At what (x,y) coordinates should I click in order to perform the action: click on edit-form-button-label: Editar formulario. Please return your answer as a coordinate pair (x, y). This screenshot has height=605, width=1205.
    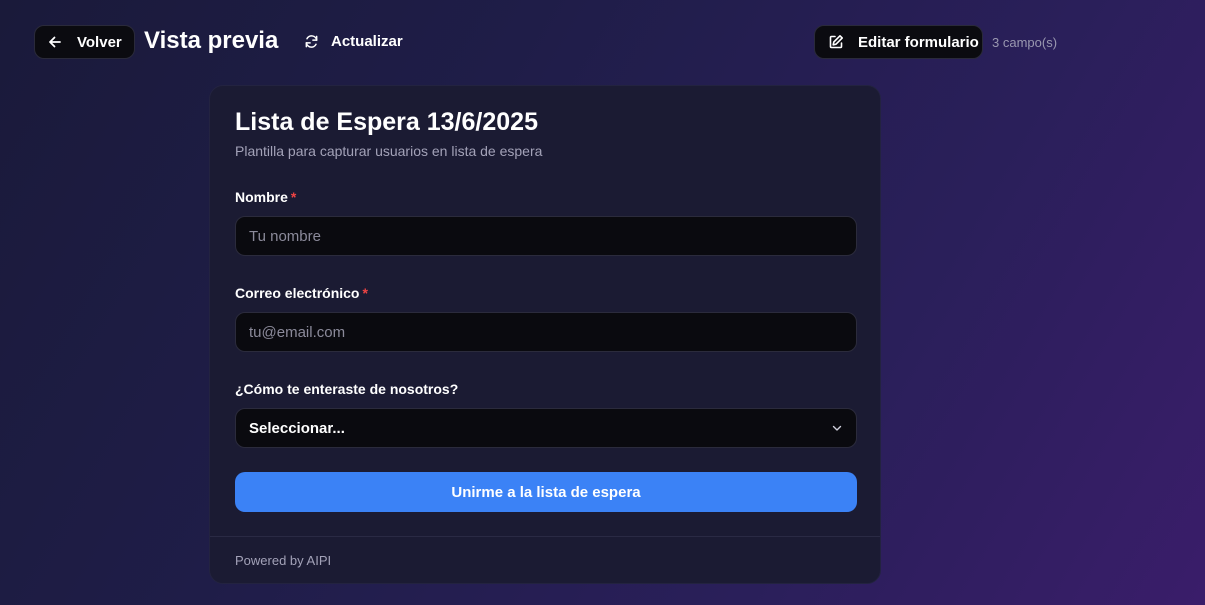
    Looking at the image, I should click on (918, 42).